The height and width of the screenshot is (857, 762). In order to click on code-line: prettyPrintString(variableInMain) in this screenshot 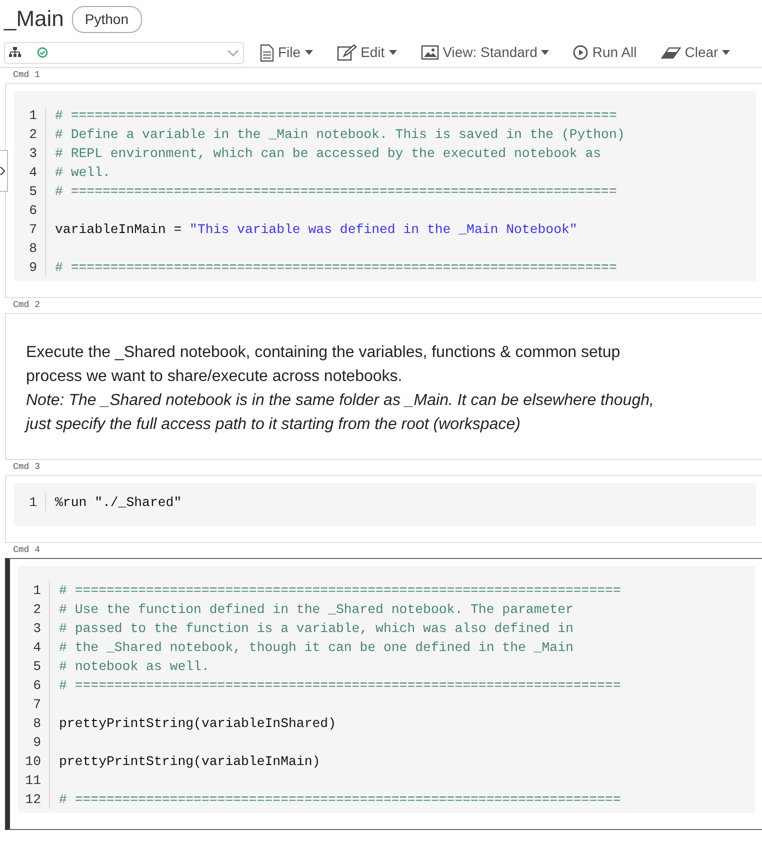, I will do `click(189, 762)`.